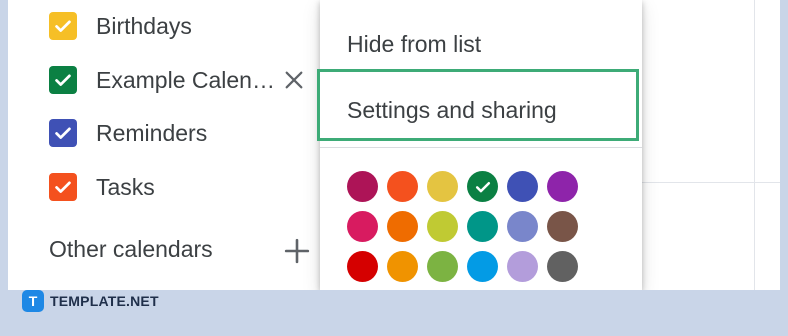  What do you see at coordinates (294, 80) in the screenshot?
I see `close-icon` at bounding box center [294, 80].